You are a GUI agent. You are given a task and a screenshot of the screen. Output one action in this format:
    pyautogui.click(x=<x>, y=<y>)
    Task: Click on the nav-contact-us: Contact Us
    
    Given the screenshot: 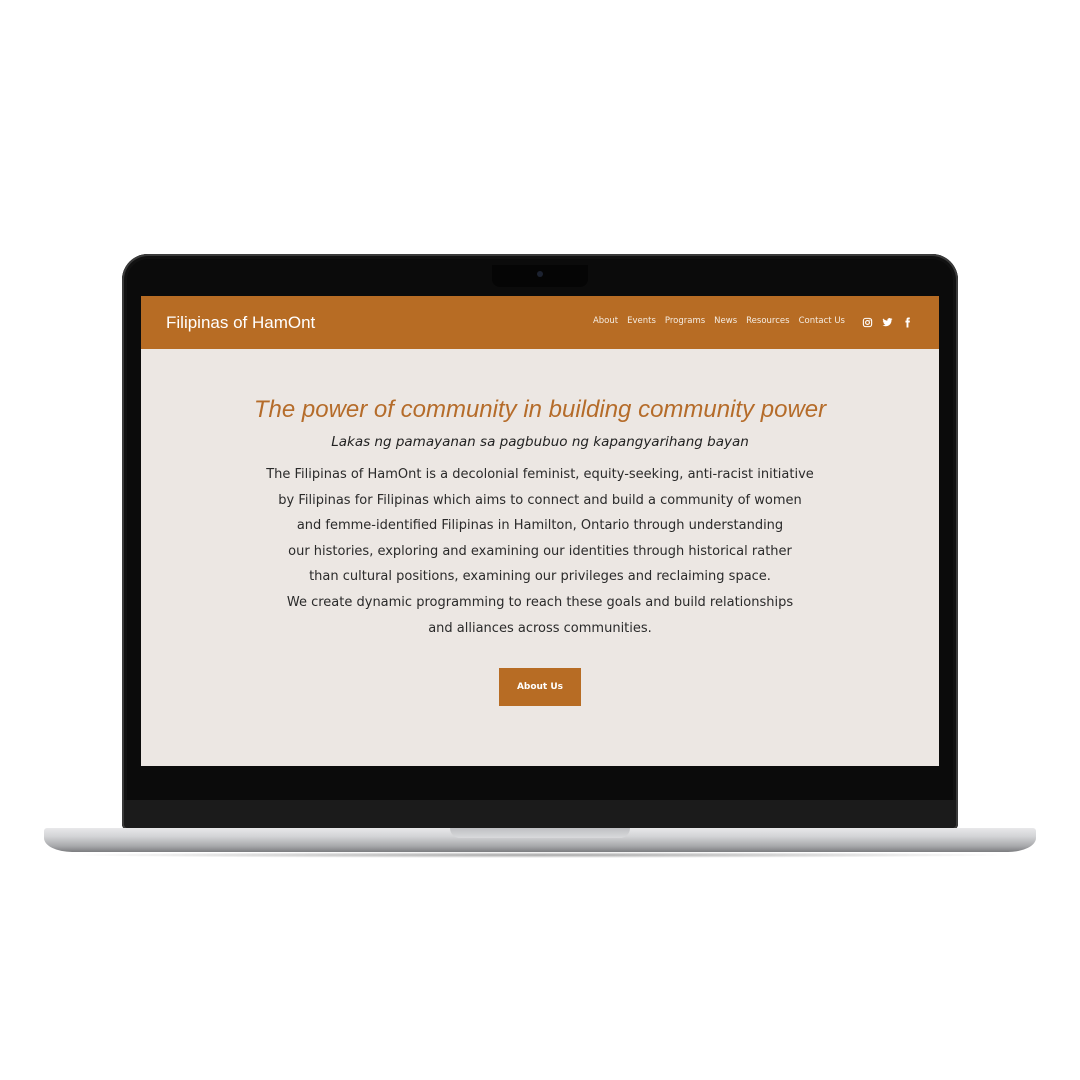 What is the action you would take?
    pyautogui.click(x=822, y=321)
    